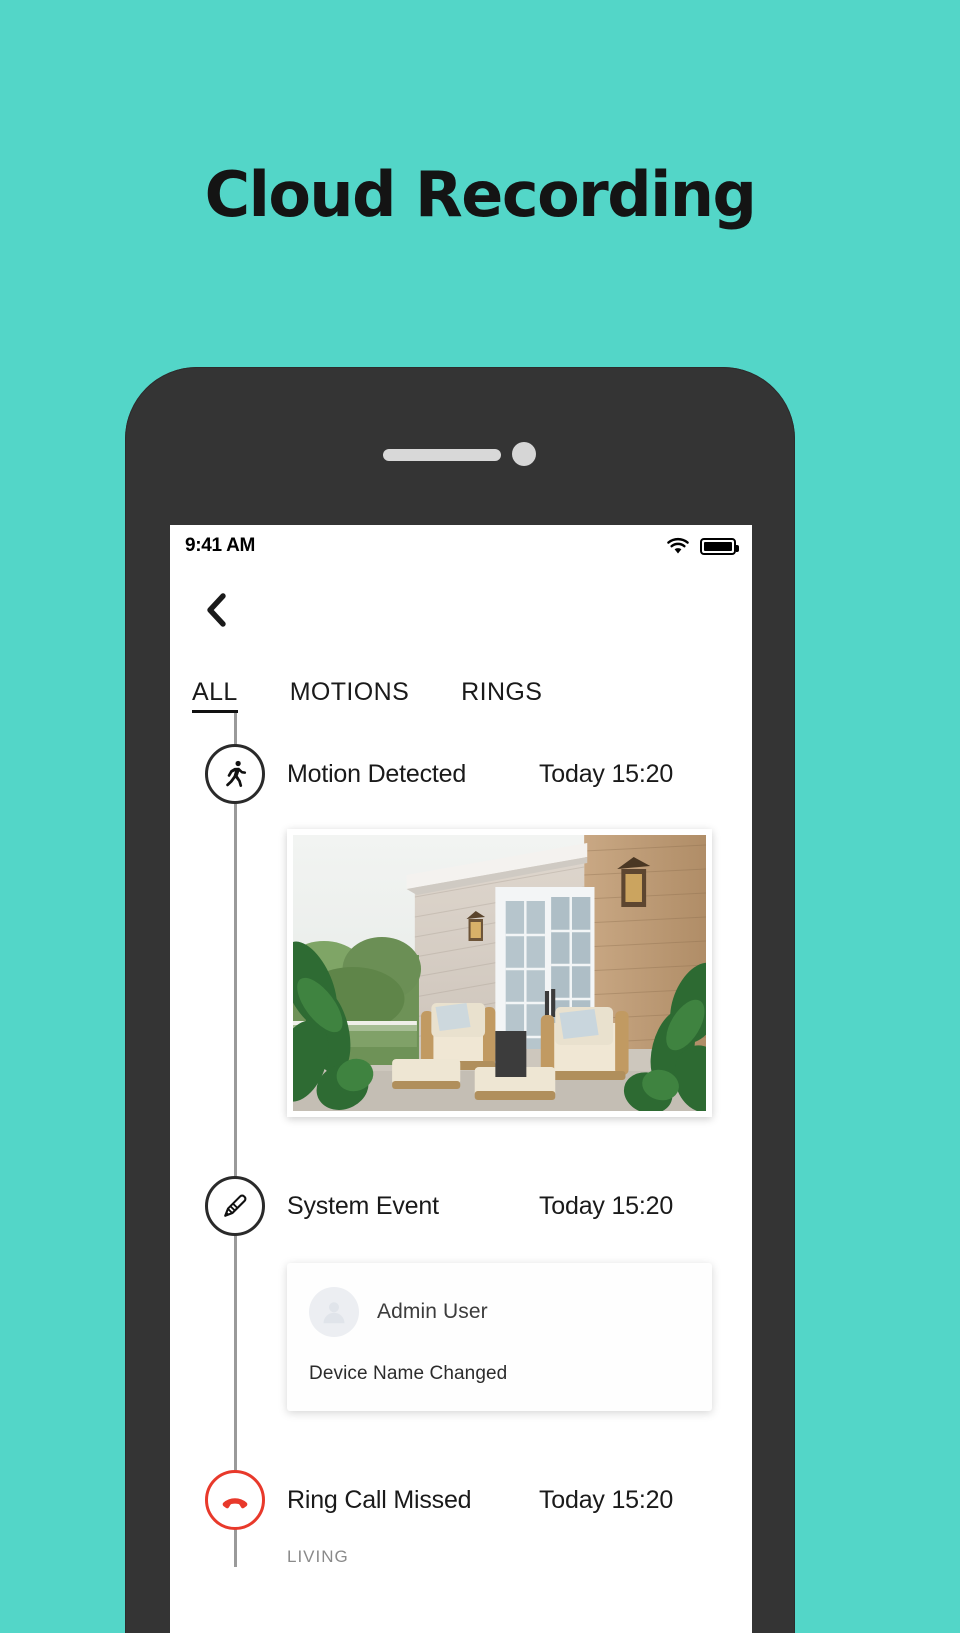 The width and height of the screenshot is (960, 1633). What do you see at coordinates (461, 1206) in the screenshot?
I see `timeline-event-system: System Event Today 15:20` at bounding box center [461, 1206].